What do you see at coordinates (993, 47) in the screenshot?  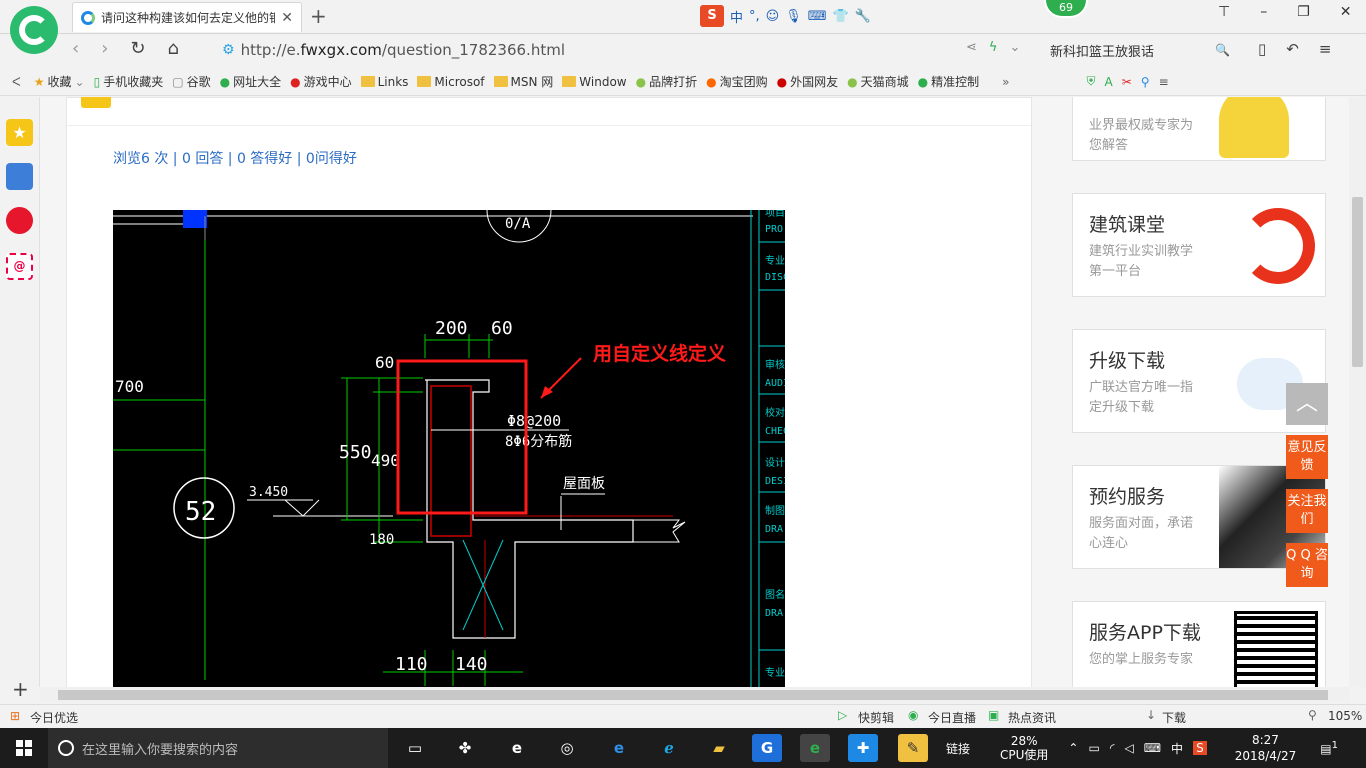 I see `lightning-icon: ϟ` at bounding box center [993, 47].